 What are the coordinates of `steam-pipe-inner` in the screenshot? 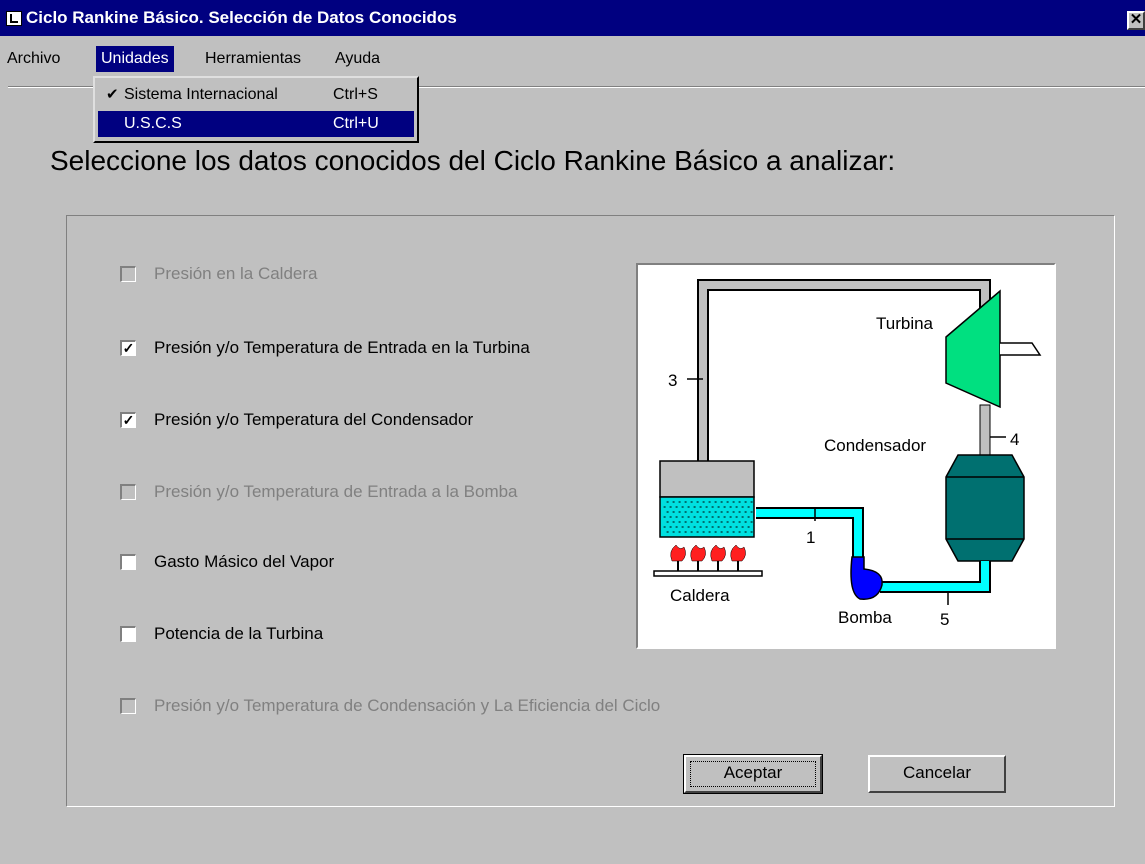 It's located at (844, 371).